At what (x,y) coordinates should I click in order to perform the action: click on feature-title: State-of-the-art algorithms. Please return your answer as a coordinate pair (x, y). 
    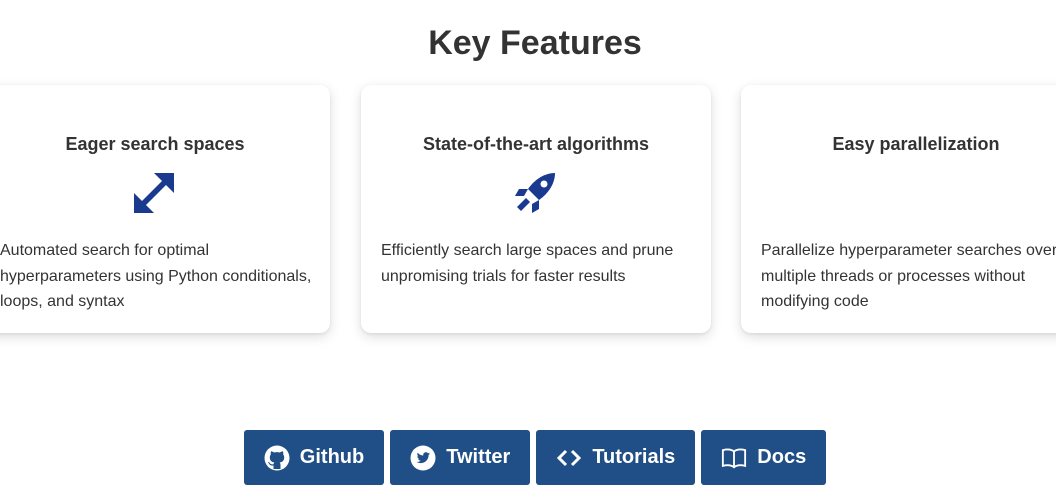
    Looking at the image, I should click on (535, 144).